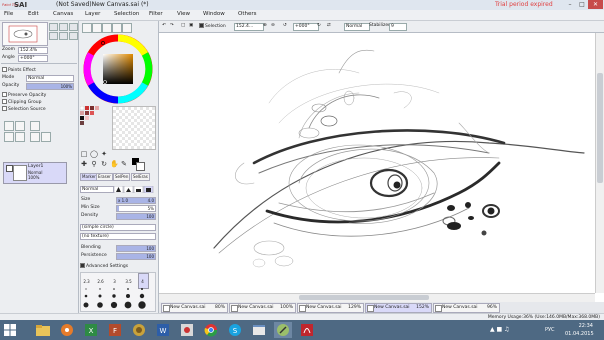  I want to click on window-app-icon, so click(259, 330).